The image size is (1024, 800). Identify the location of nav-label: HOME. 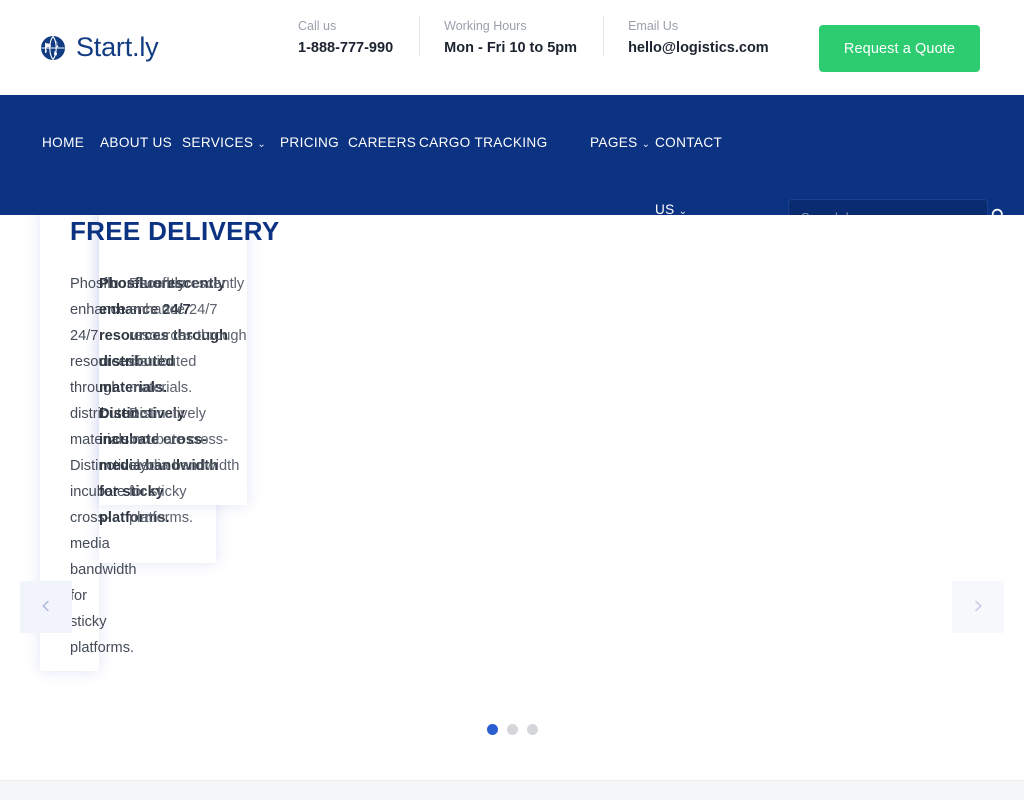
(63, 142).